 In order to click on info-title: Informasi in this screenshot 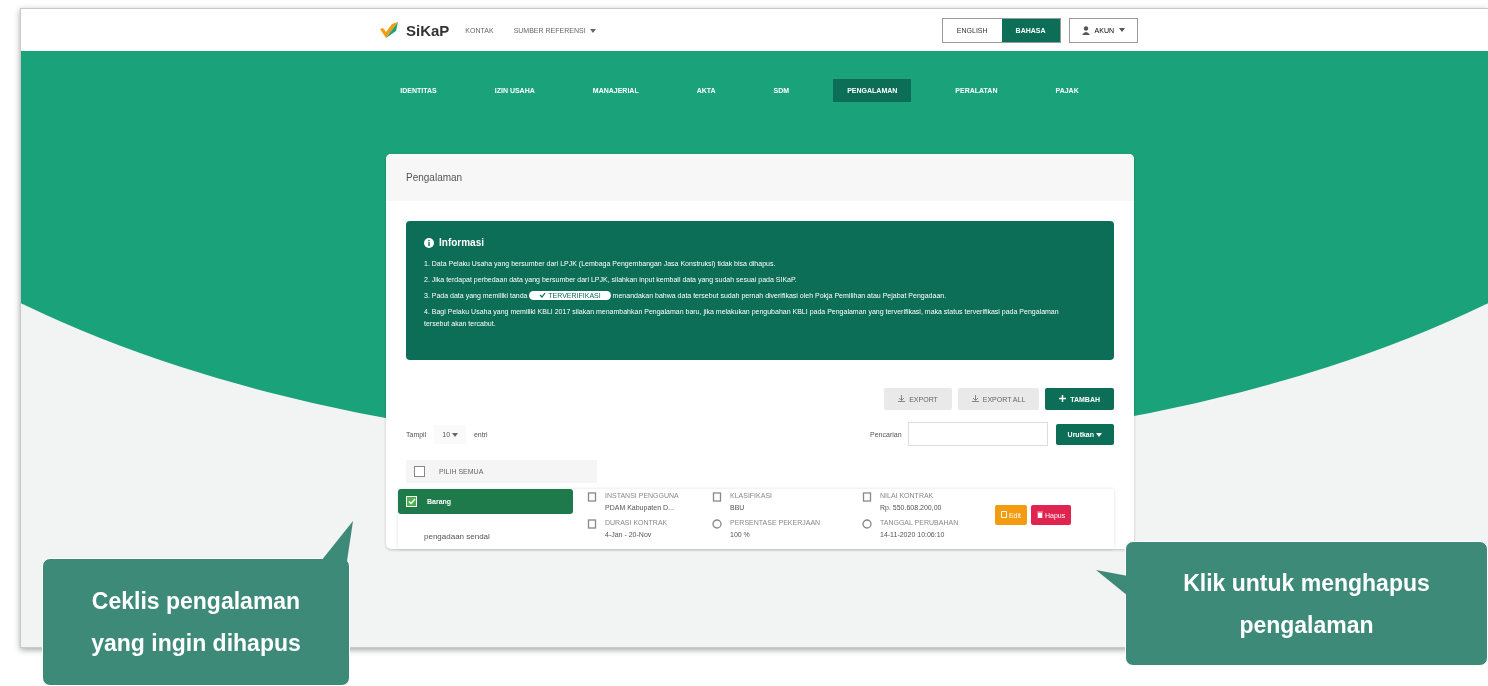, I will do `click(461, 242)`.